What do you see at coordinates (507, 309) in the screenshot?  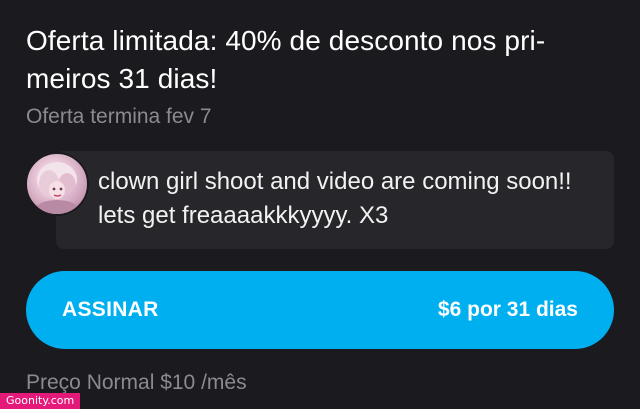 I see `subscribe-button-price: $6 por 31 dias` at bounding box center [507, 309].